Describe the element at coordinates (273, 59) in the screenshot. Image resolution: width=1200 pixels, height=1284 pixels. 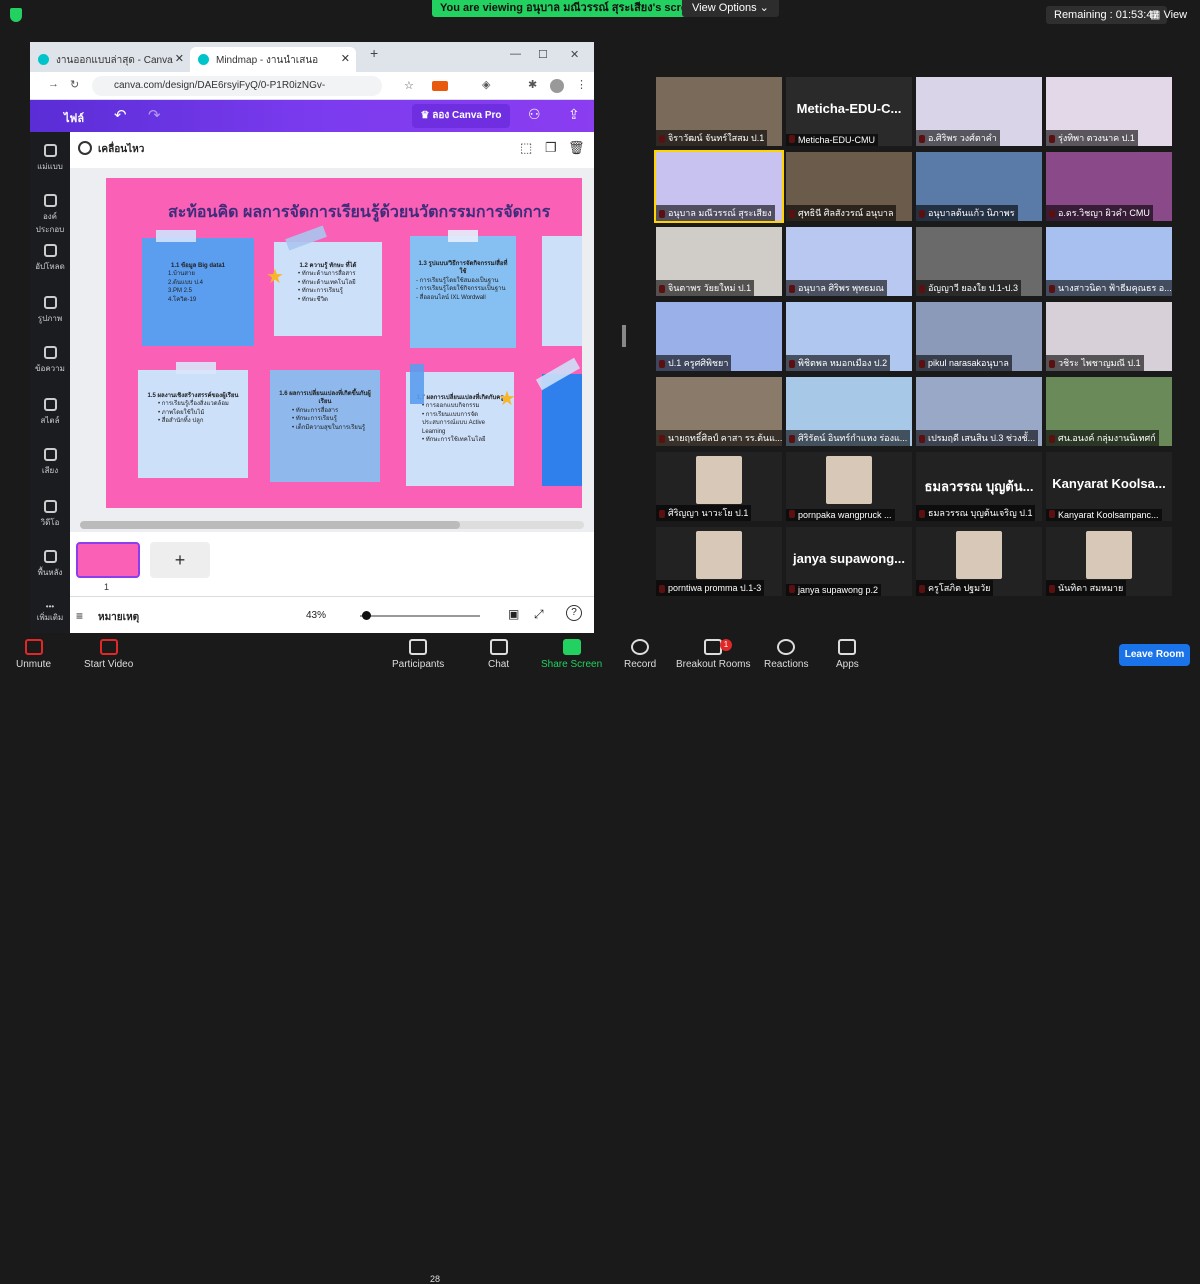
I see `browser-tab-mindmap: Mindmap - งานนำเสนอ ✕` at that location.